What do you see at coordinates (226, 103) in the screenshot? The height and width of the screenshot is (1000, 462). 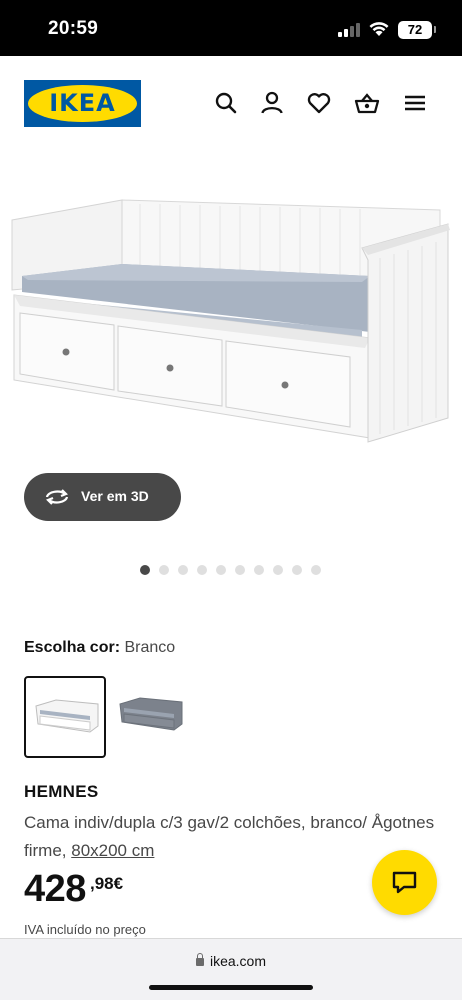 I see `search-icon` at bounding box center [226, 103].